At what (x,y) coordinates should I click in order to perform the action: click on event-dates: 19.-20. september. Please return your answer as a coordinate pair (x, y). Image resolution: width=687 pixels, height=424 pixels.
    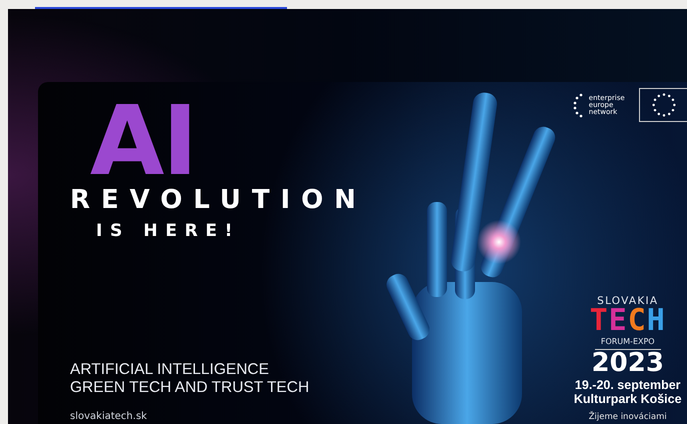
    Looking at the image, I should click on (627, 385).